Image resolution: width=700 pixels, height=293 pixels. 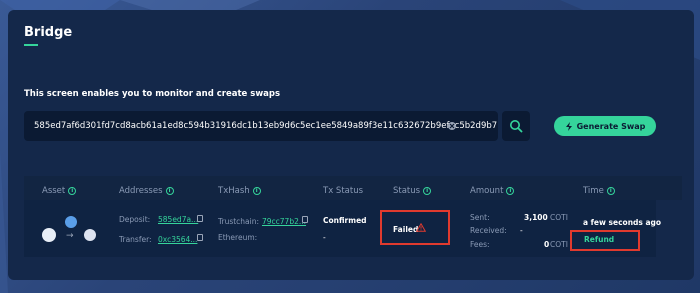 What do you see at coordinates (343, 191) in the screenshot?
I see `column-header-tx-status: Tx Status` at bounding box center [343, 191].